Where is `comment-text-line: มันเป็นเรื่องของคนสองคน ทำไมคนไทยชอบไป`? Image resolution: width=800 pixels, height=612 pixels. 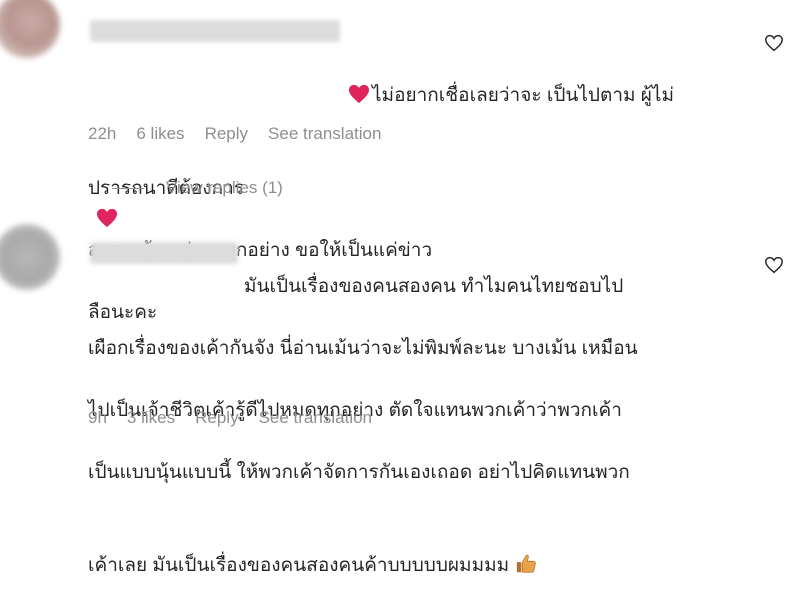 comment-text-line: มันเป็นเรื่องของคนสองคน ทำไมคนไทยชอบไป is located at coordinates (434, 286).